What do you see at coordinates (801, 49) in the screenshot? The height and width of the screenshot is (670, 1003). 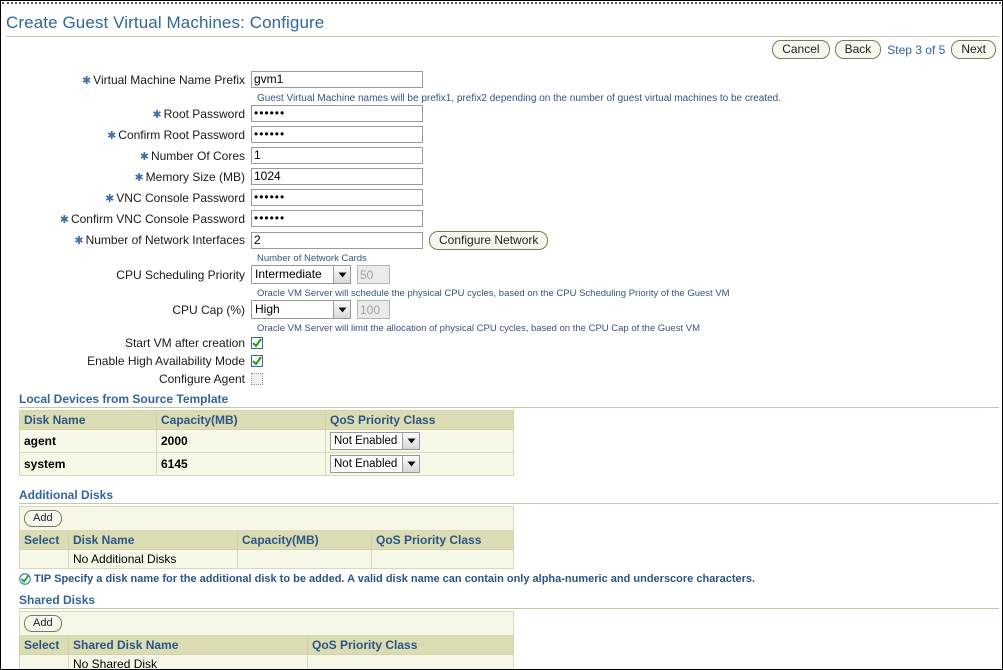 I see `cancel-button: Cancel` at bounding box center [801, 49].